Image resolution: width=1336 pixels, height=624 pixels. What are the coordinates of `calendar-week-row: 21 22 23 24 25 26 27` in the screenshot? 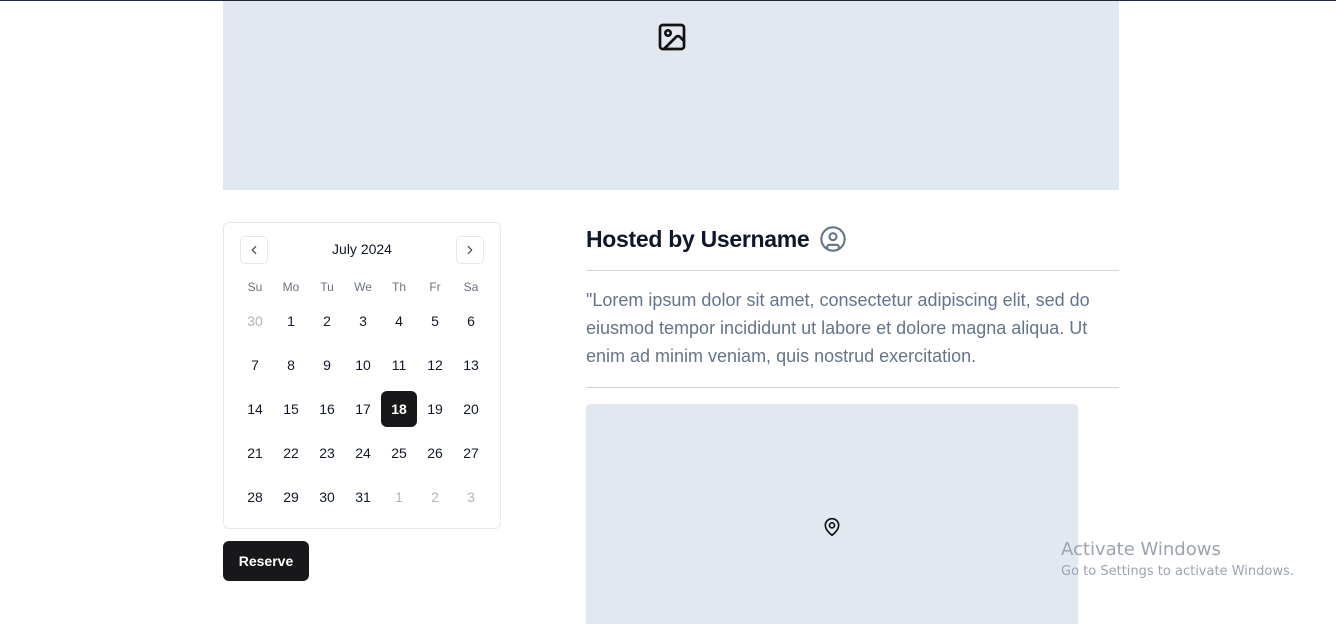 It's located at (363, 453).